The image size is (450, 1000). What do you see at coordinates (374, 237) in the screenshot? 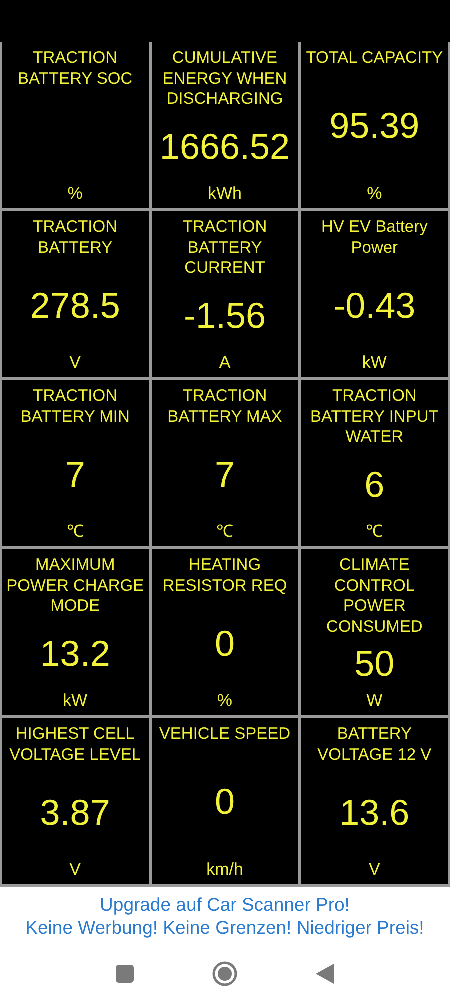
I see `gauge-title: HV EV Battery Power` at bounding box center [374, 237].